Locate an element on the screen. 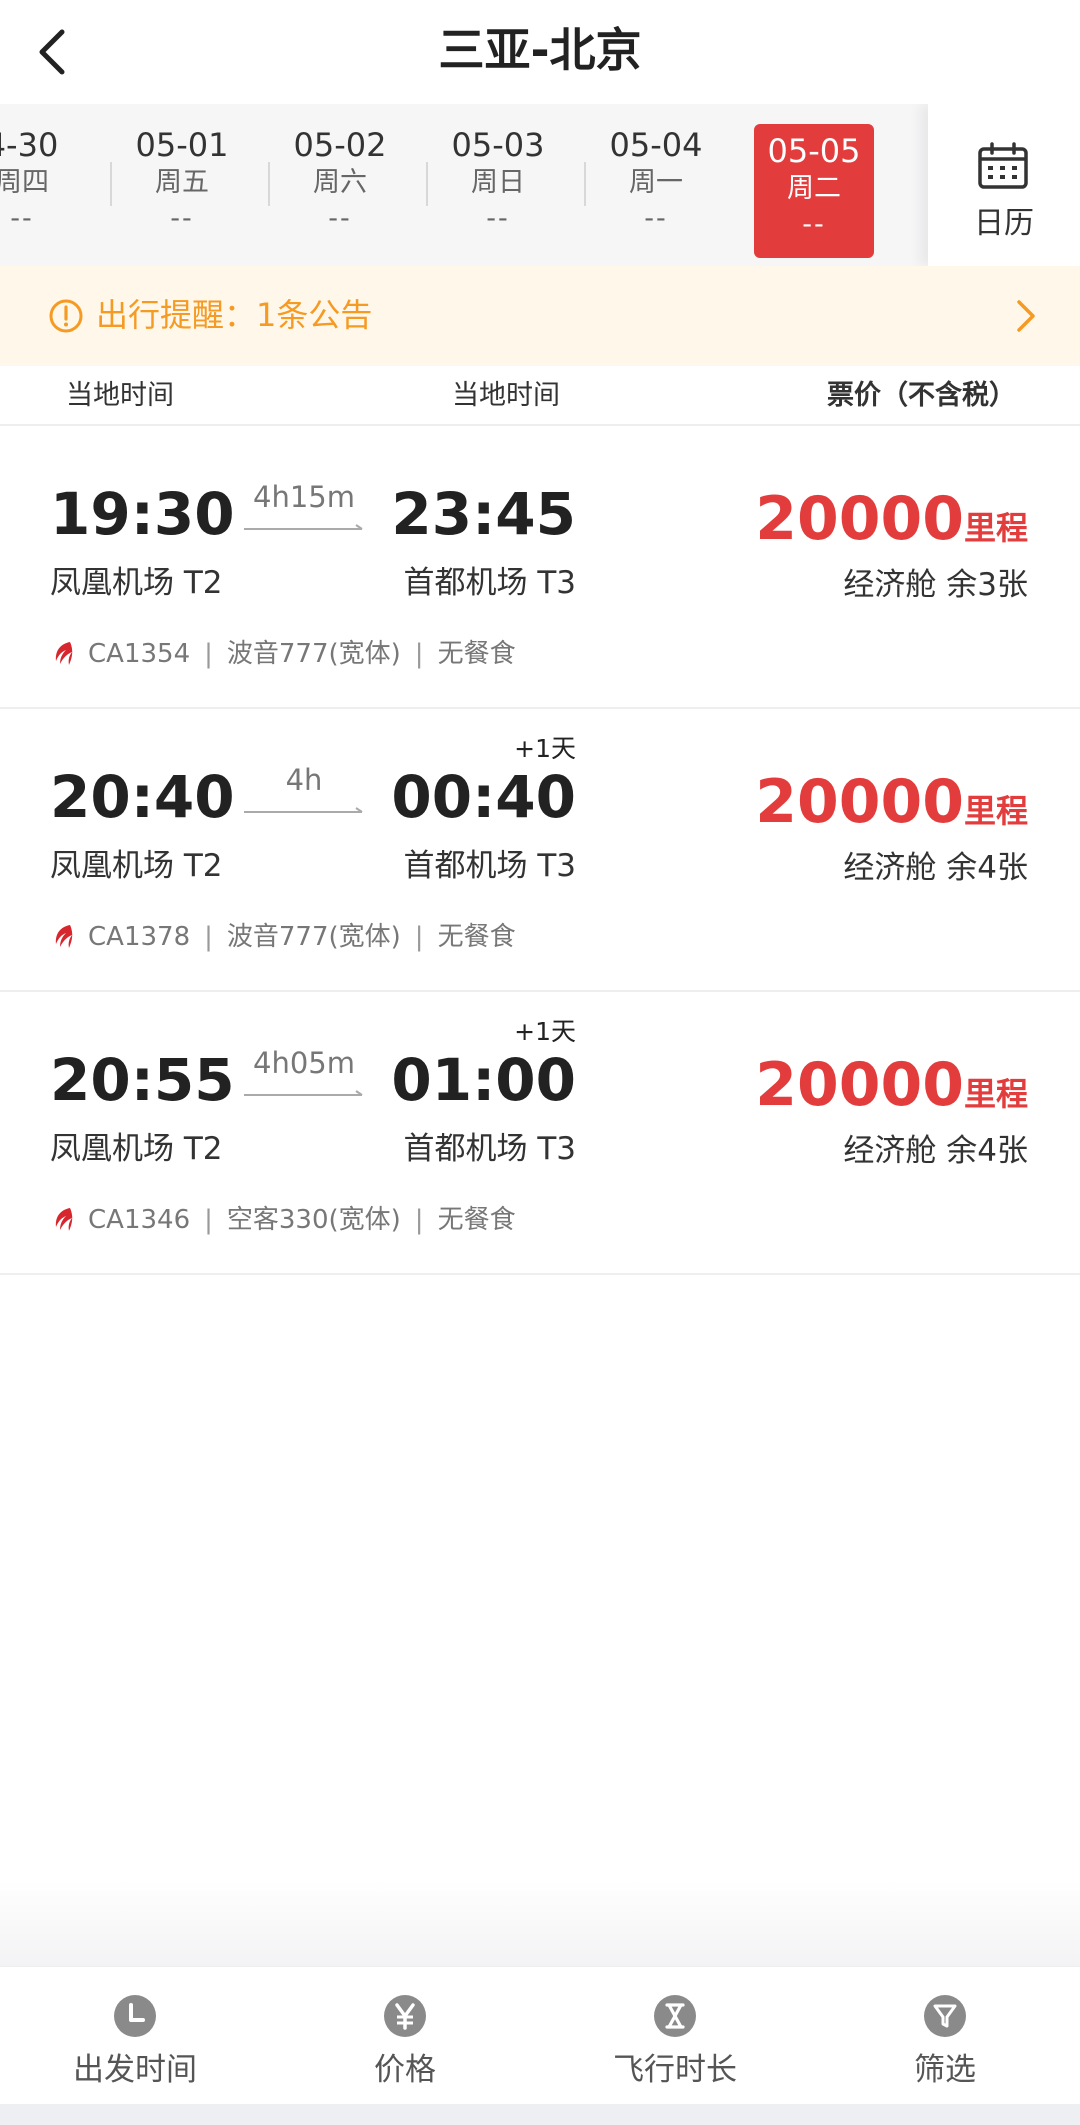 The width and height of the screenshot is (1080, 2125). alert-circle-icon is located at coordinates (66, 316).